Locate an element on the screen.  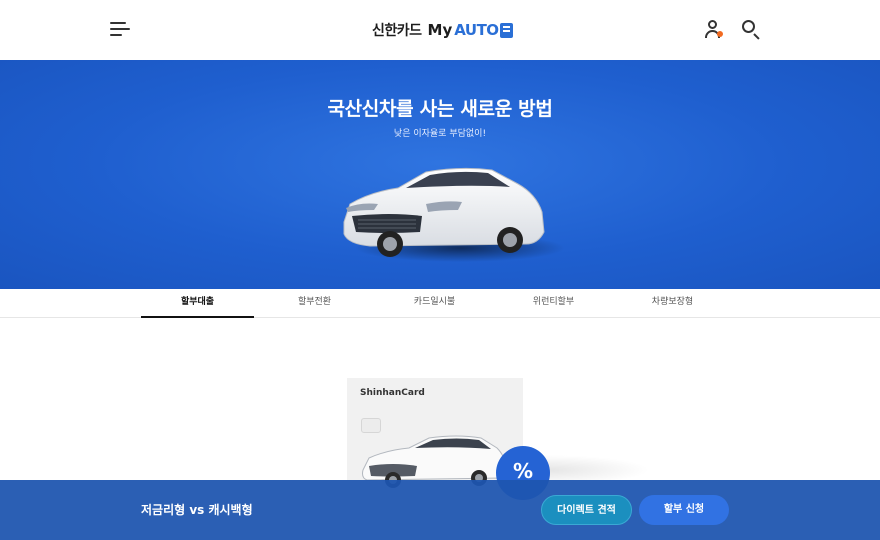
menu-icon is located at coordinates (121, 29).